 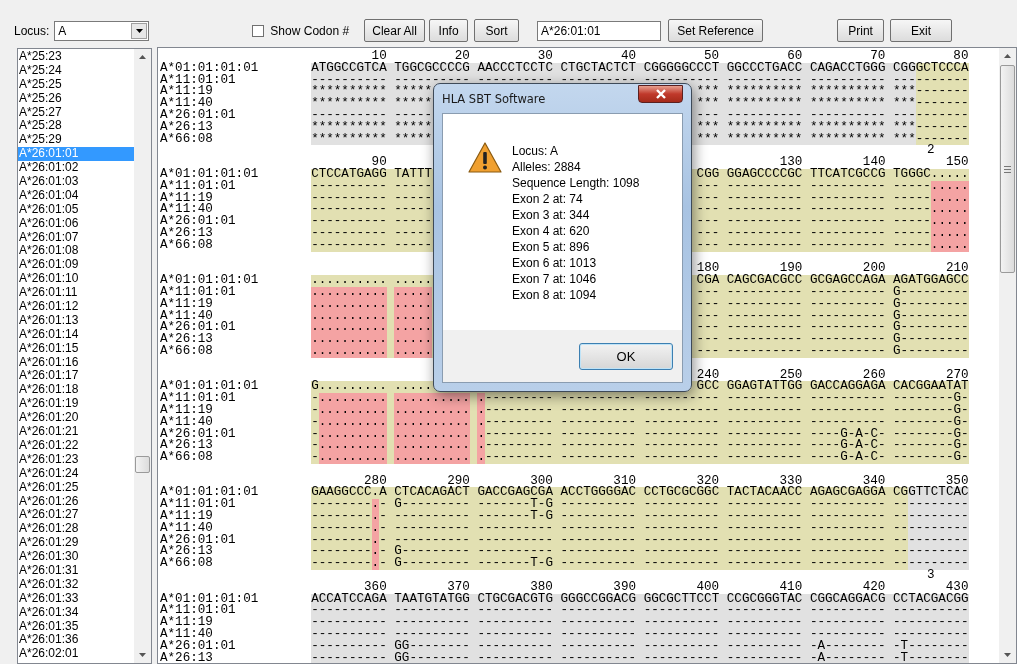 I want to click on reference-field: A*26:01:01, so click(x=599, y=30).